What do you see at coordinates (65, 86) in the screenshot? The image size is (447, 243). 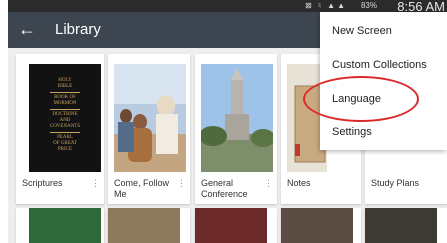 I see `cover-line: BIBLE` at bounding box center [65, 86].